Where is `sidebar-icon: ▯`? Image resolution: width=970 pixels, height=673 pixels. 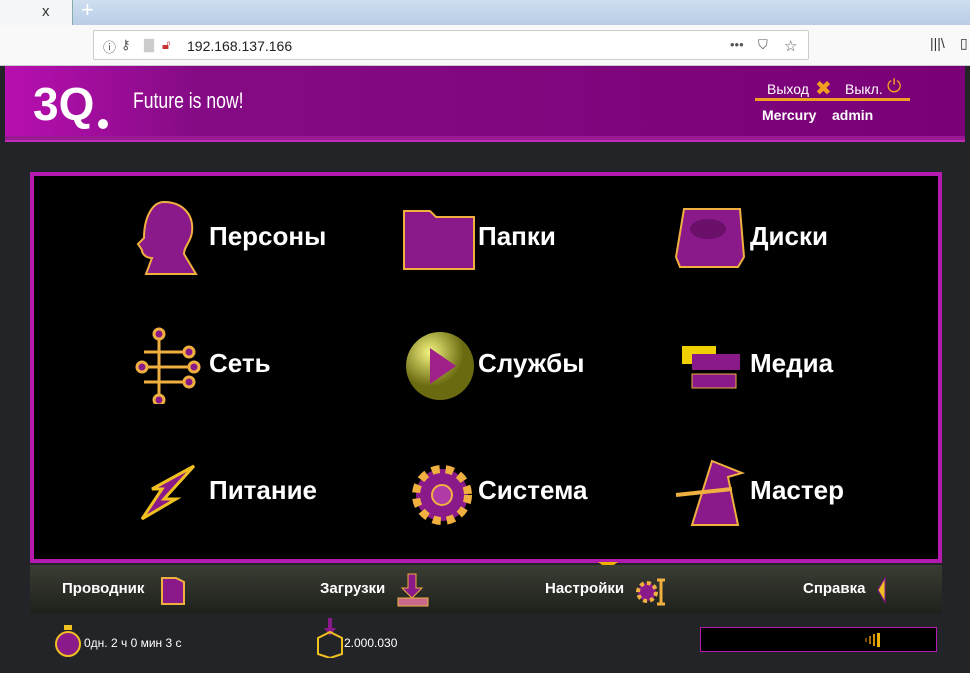 sidebar-icon: ▯ is located at coordinates (964, 43).